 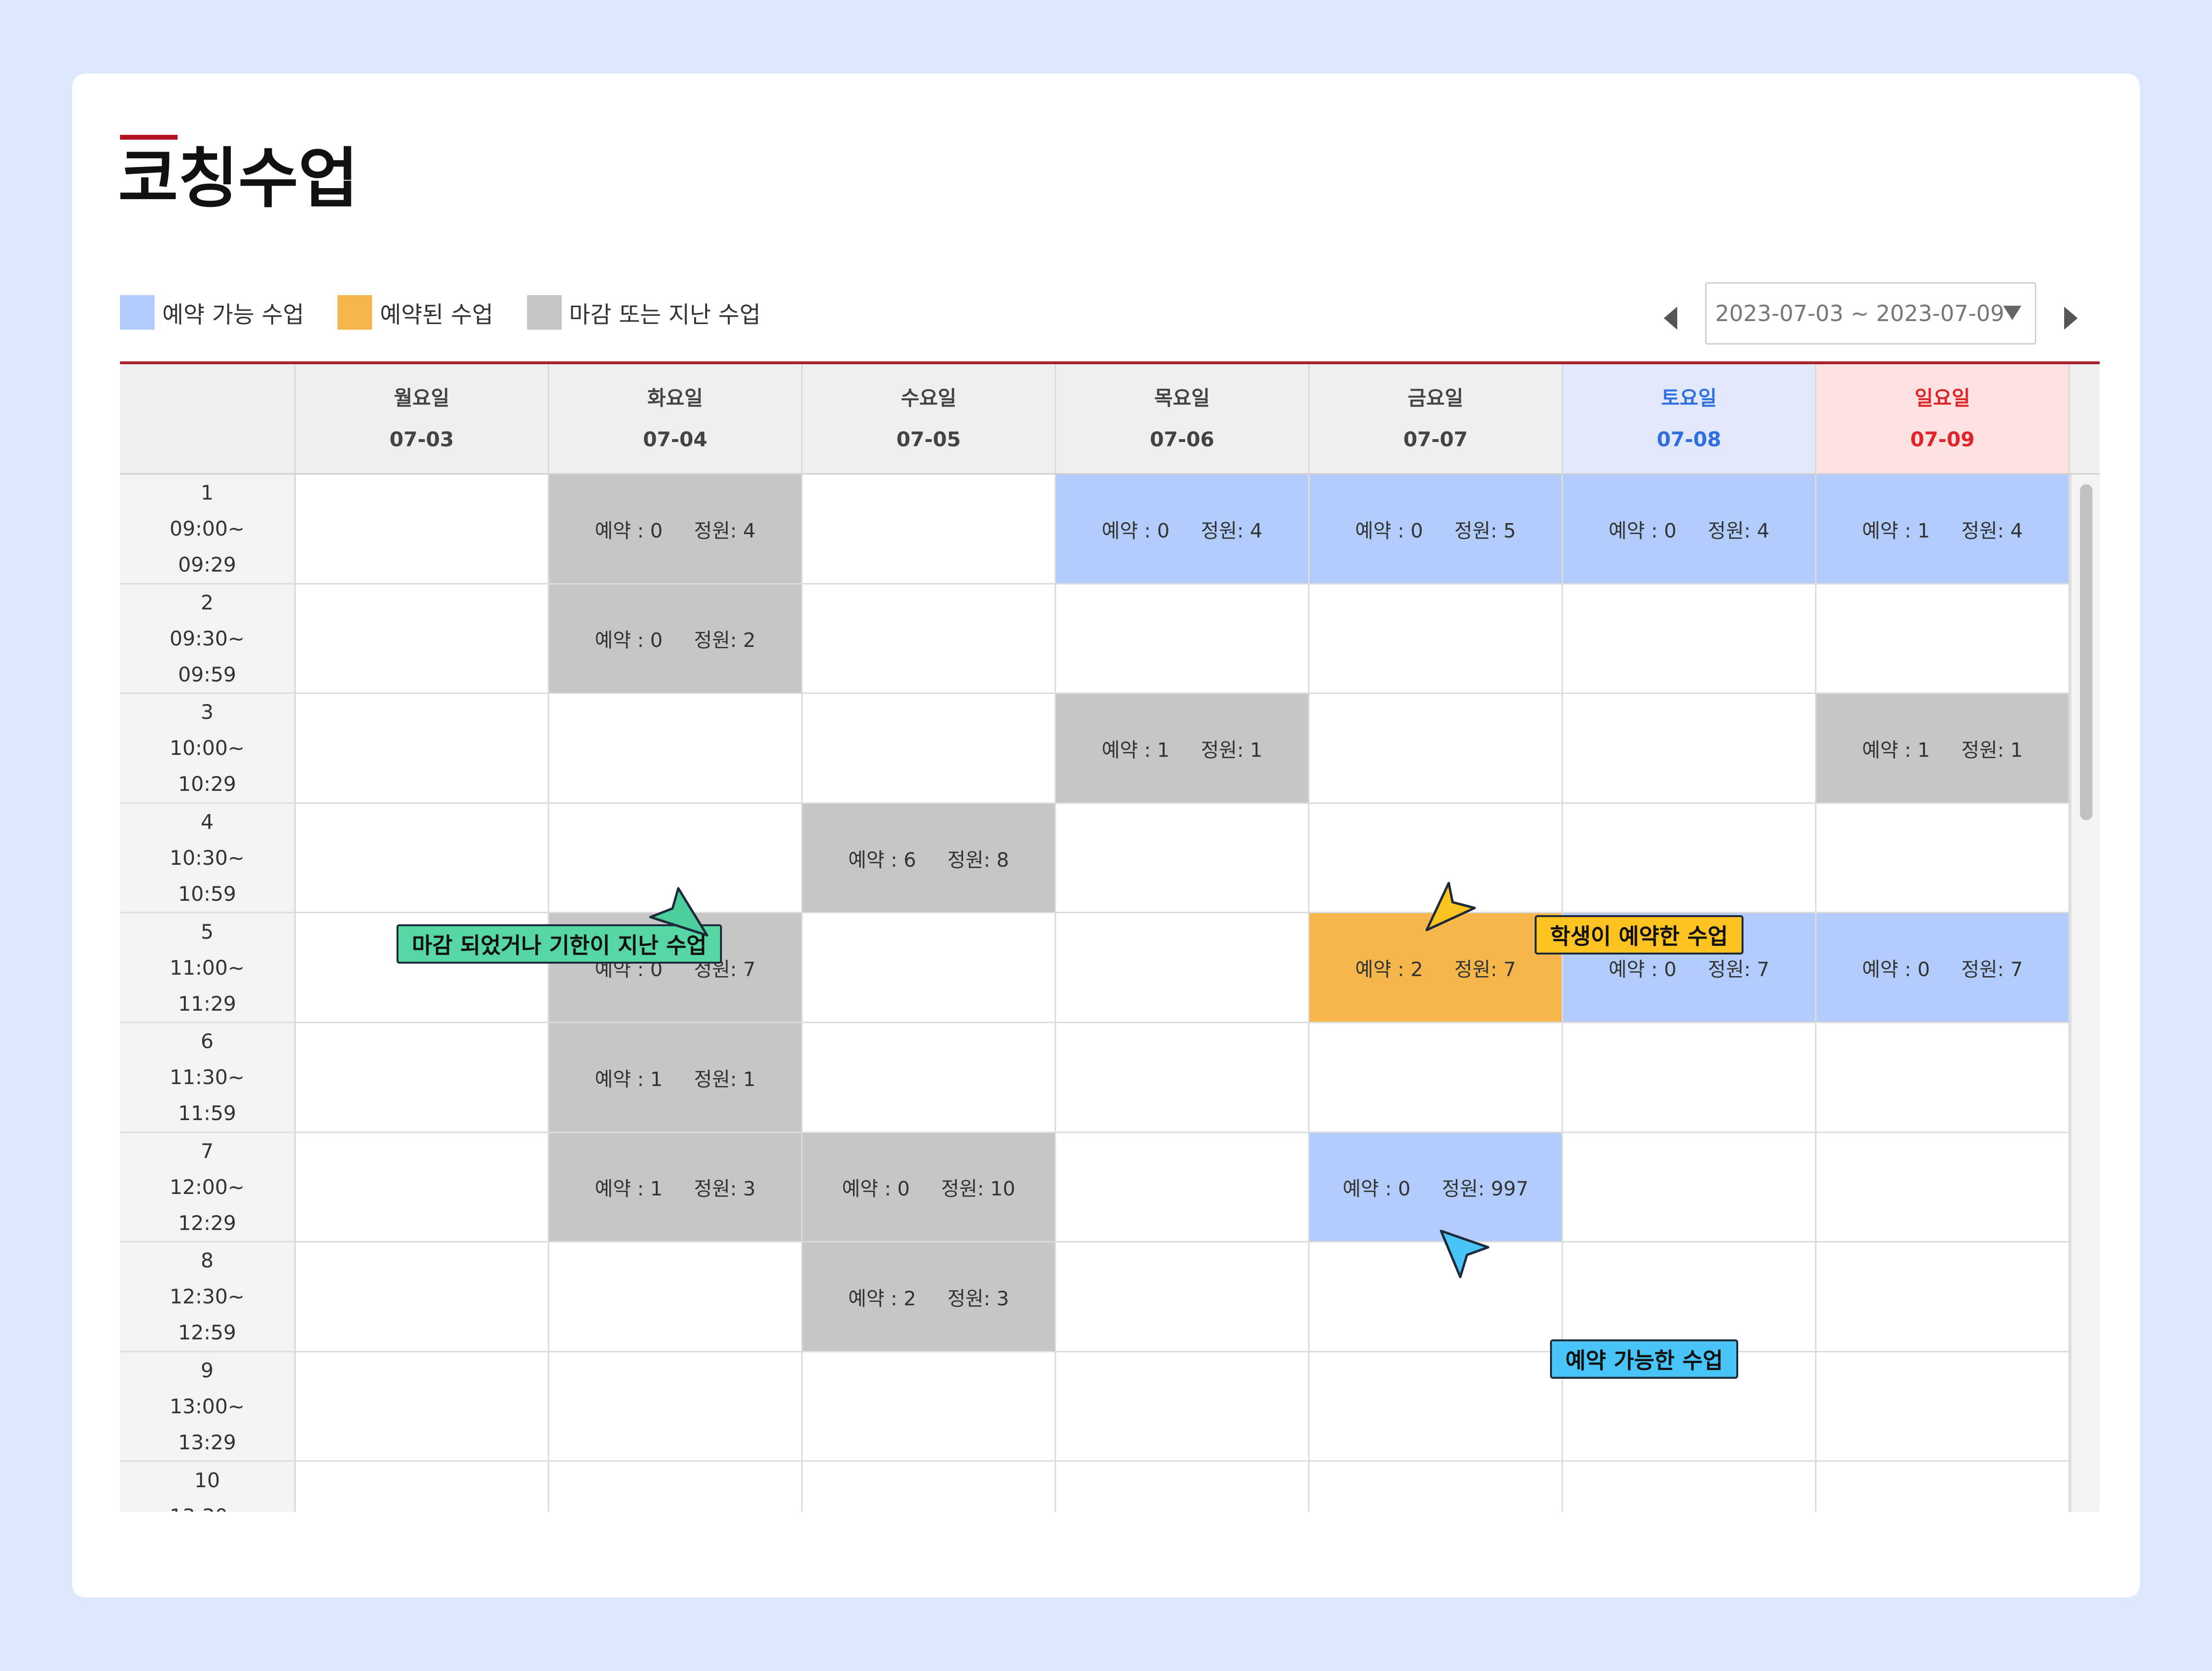 I want to click on day-date: 07-08, so click(x=1689, y=439).